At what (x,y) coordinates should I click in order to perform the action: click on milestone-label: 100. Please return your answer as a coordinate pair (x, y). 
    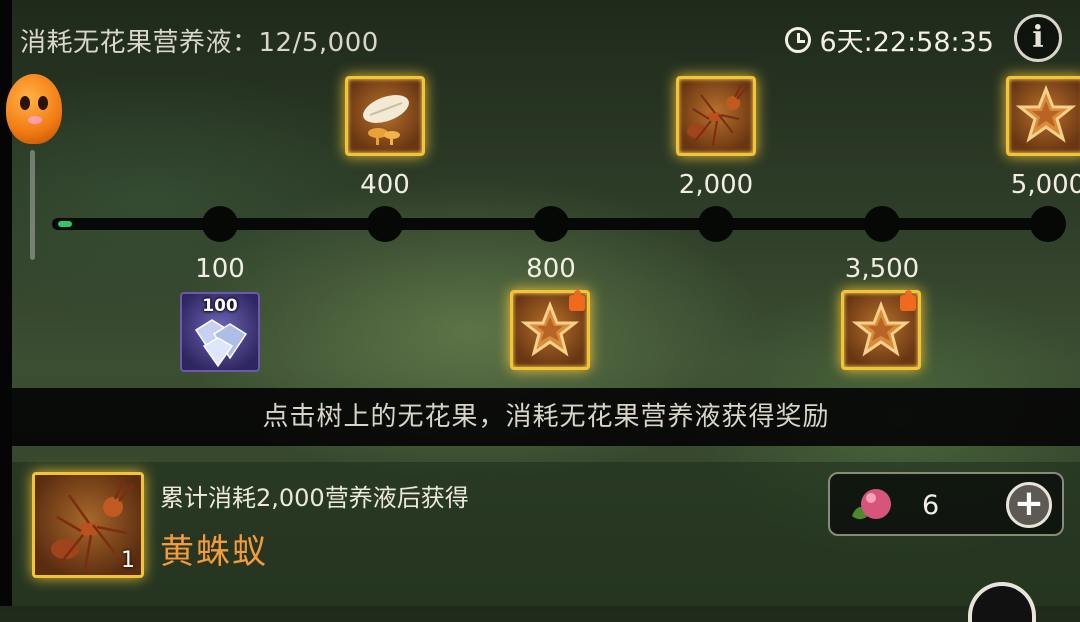
    Looking at the image, I should click on (220, 269).